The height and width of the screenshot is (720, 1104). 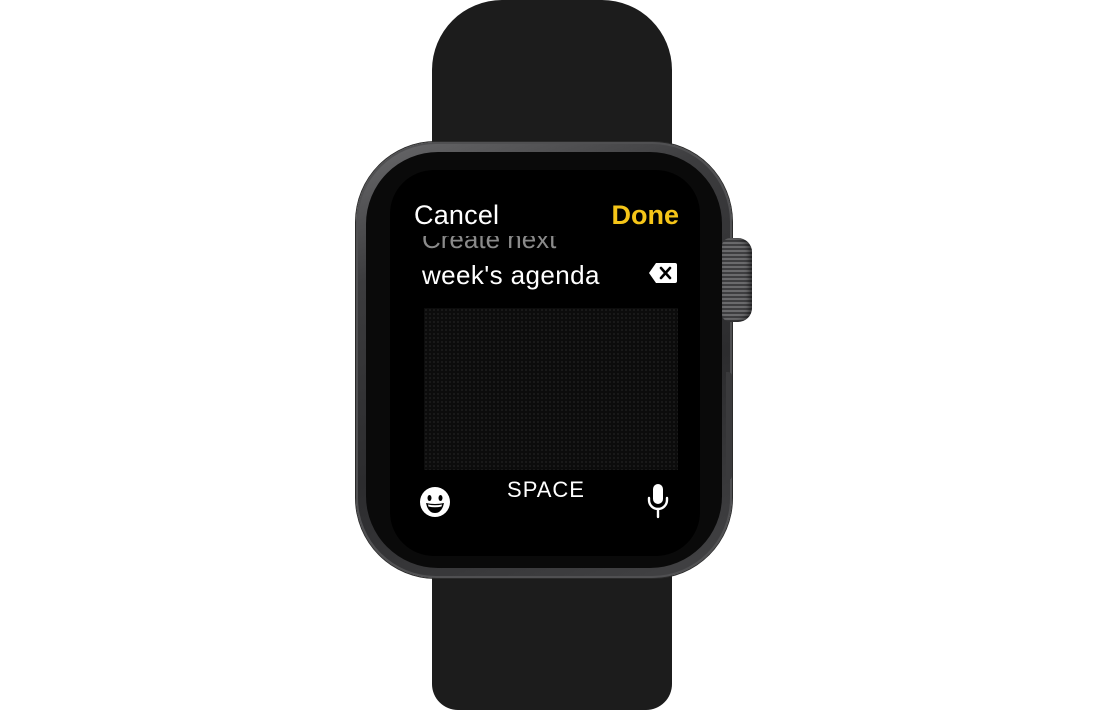 I want to click on space-button: SPACE, so click(x=546, y=490).